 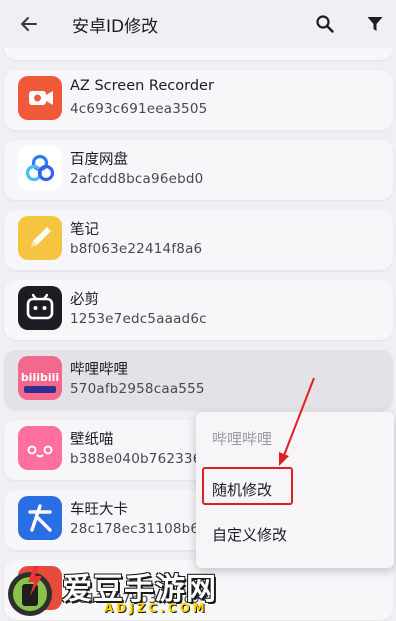 I want to click on svg-text: bilibili, so click(x=40, y=377).